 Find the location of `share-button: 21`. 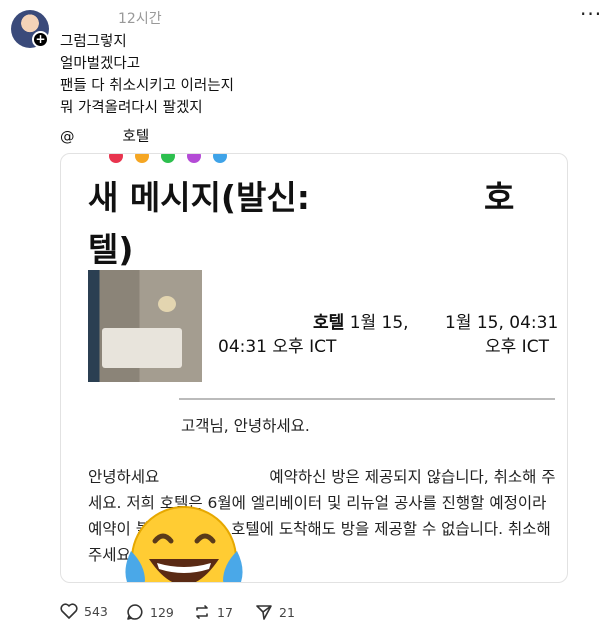

share-button: 21 is located at coordinates (275, 612).